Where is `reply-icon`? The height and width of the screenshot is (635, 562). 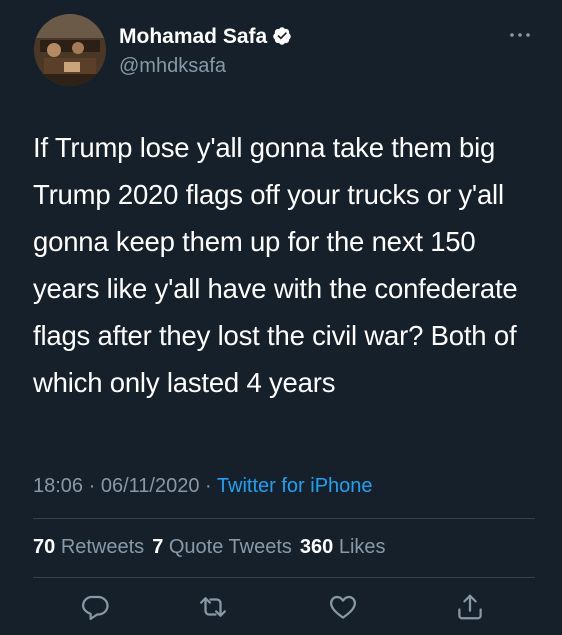 reply-icon is located at coordinates (95, 607).